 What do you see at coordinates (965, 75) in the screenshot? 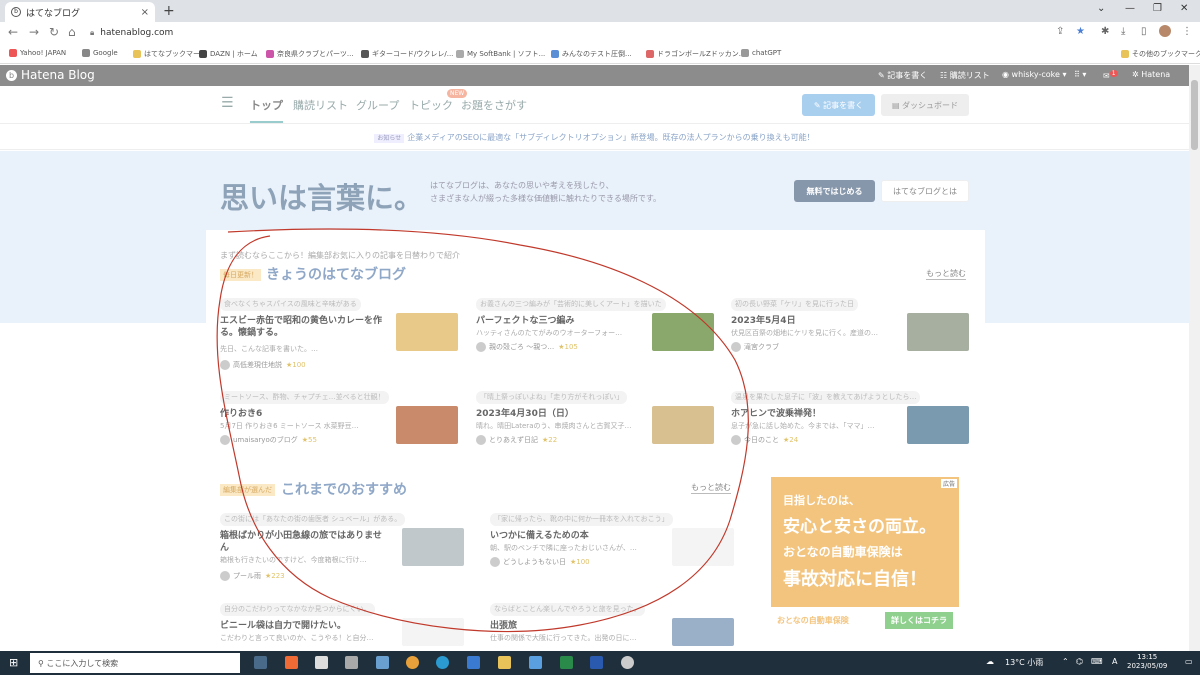
I see `reader-list-link: ☷ 購読リスト` at bounding box center [965, 75].